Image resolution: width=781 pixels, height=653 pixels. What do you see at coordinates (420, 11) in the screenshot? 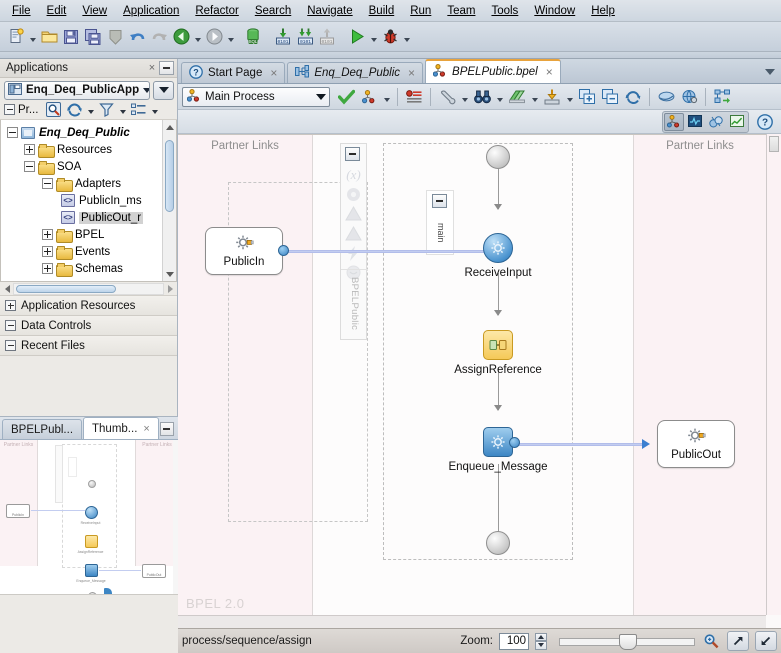
I see `menu-run: Run` at bounding box center [420, 11].